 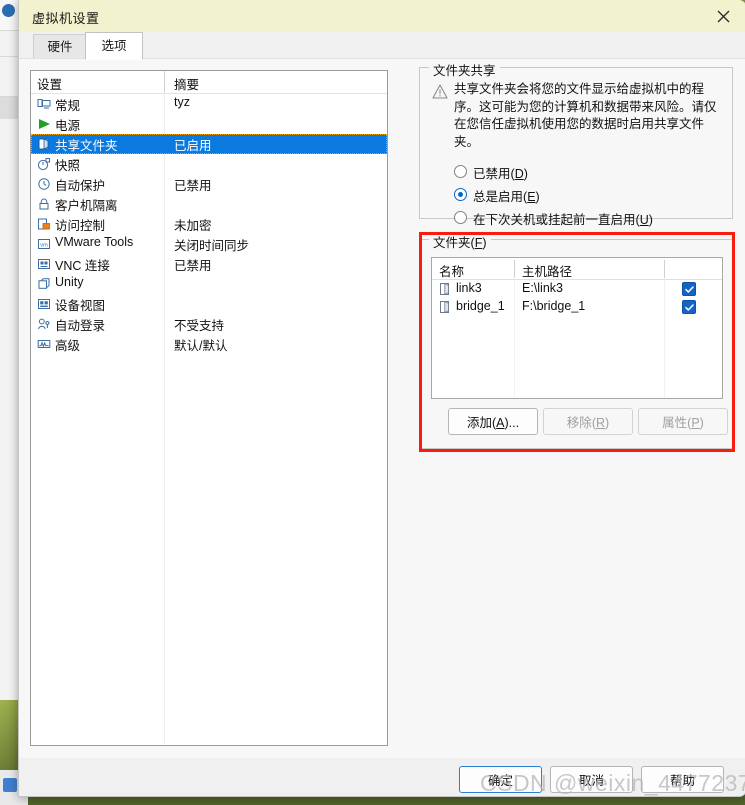 I want to click on tab-options: 选项, so click(x=114, y=46).